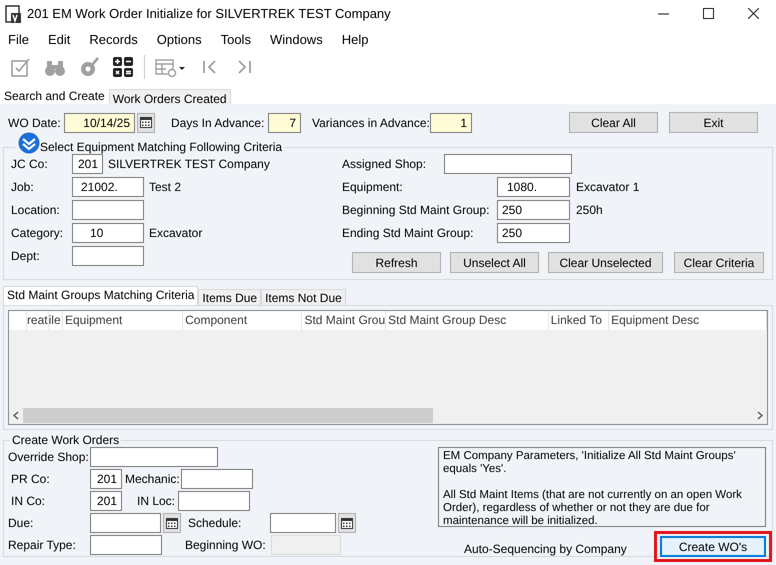  I want to click on column-header: ile, so click(55, 320).